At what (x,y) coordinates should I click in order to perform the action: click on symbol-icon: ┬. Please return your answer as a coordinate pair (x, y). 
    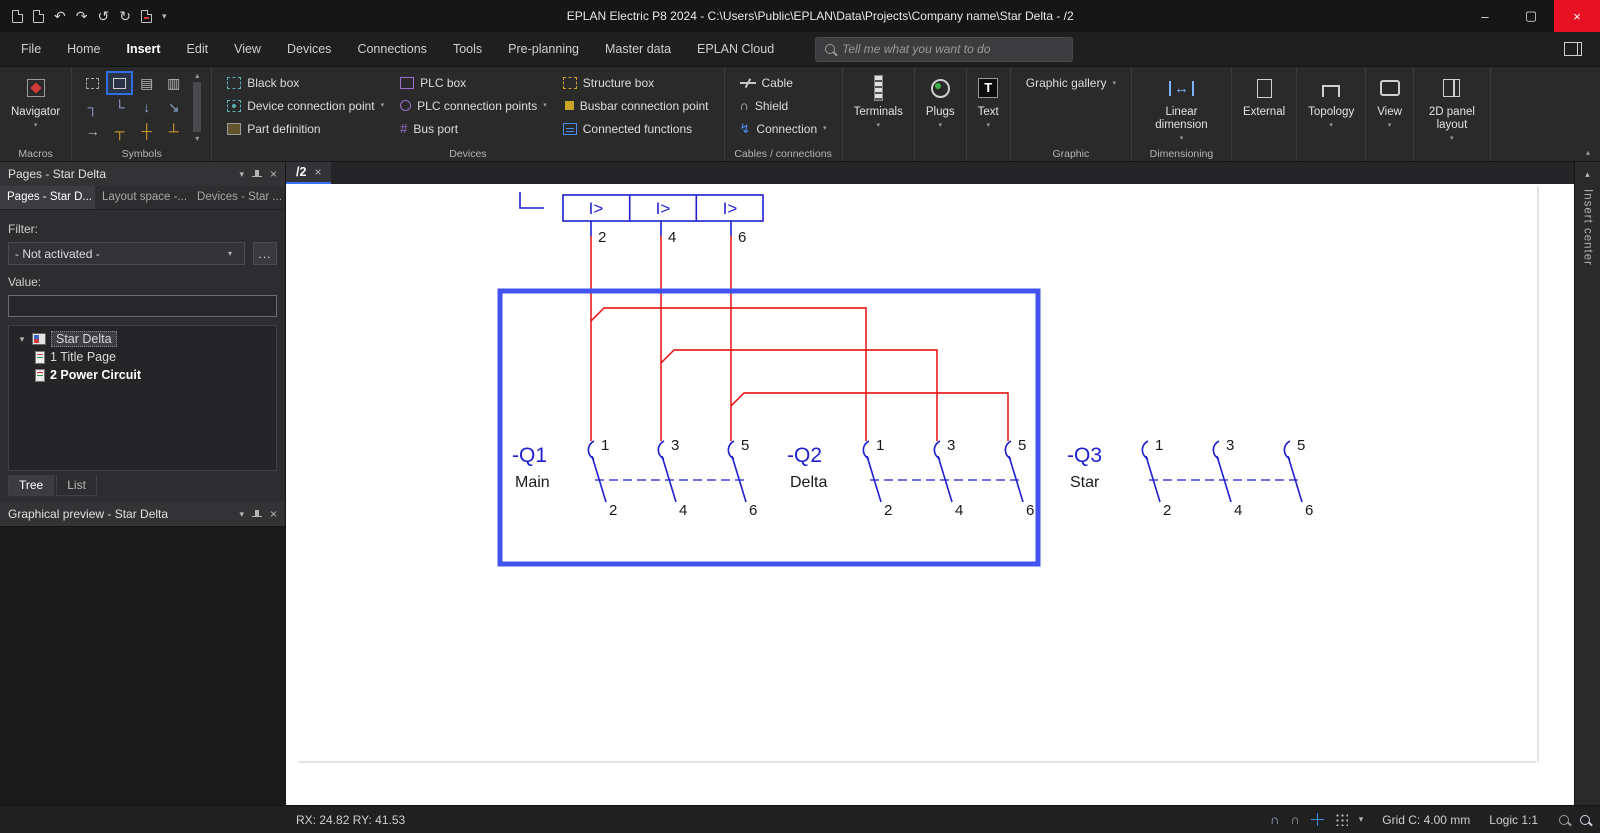
    Looking at the image, I should click on (119, 131).